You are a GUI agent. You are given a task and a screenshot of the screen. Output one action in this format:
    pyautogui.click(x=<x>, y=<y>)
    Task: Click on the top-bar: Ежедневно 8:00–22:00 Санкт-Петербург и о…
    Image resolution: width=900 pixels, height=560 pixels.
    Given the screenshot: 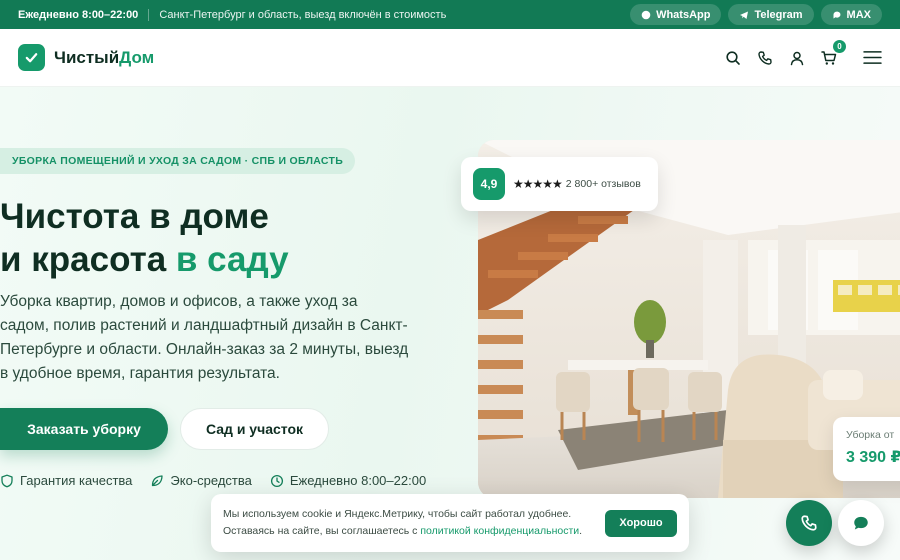 What is the action you would take?
    pyautogui.click(x=450, y=14)
    